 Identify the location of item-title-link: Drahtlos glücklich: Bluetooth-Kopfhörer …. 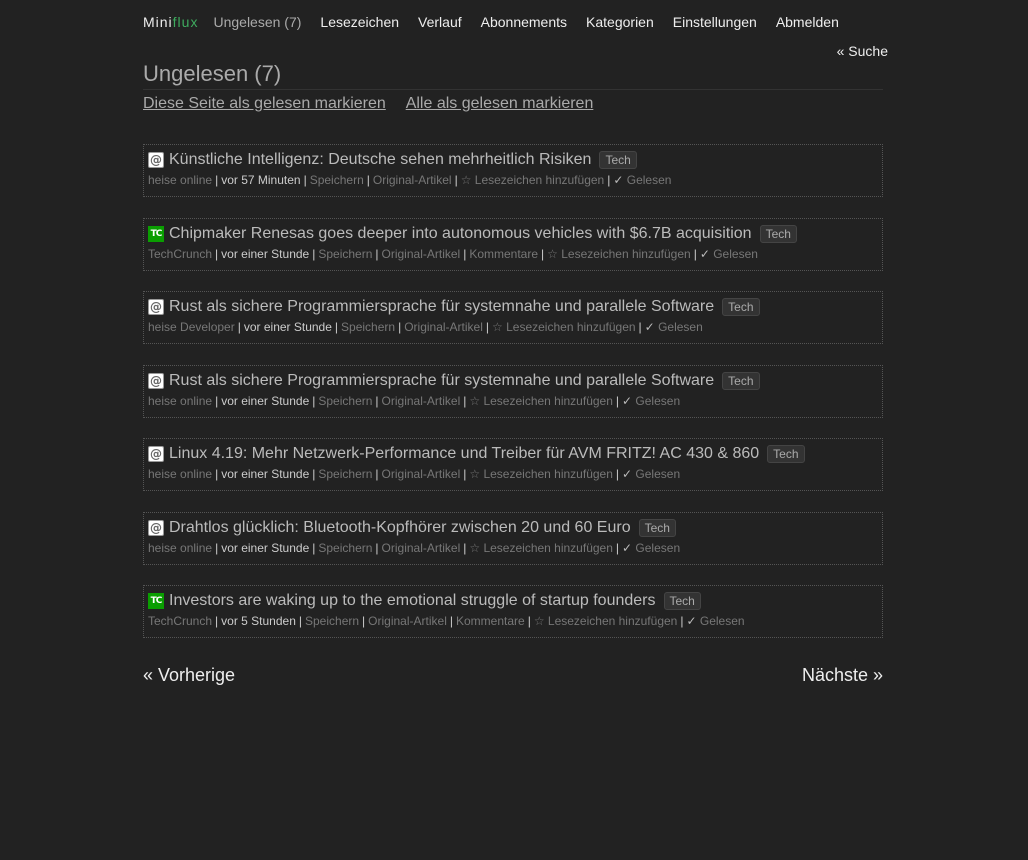
(400, 528).